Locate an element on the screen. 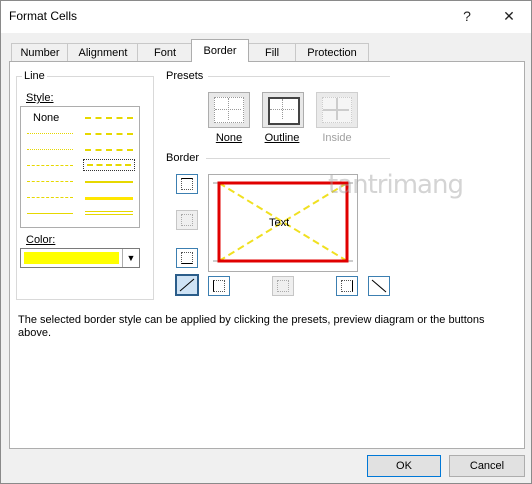 The height and width of the screenshot is (484, 532). border-bottom-button is located at coordinates (187, 258).